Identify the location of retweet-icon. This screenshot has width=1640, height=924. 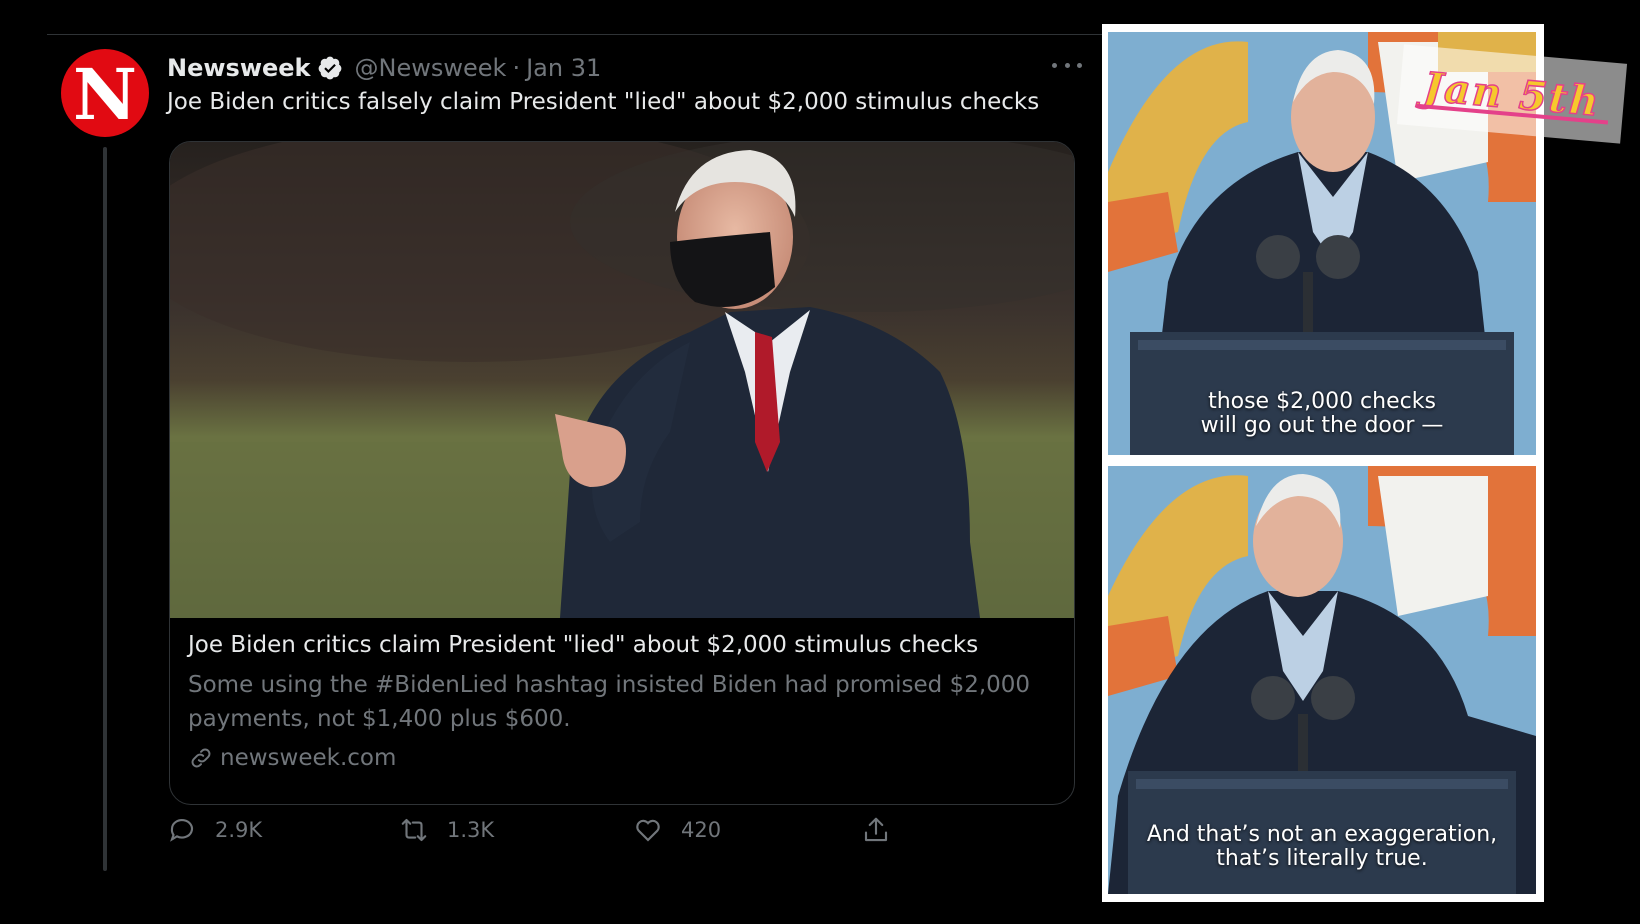
(414, 830).